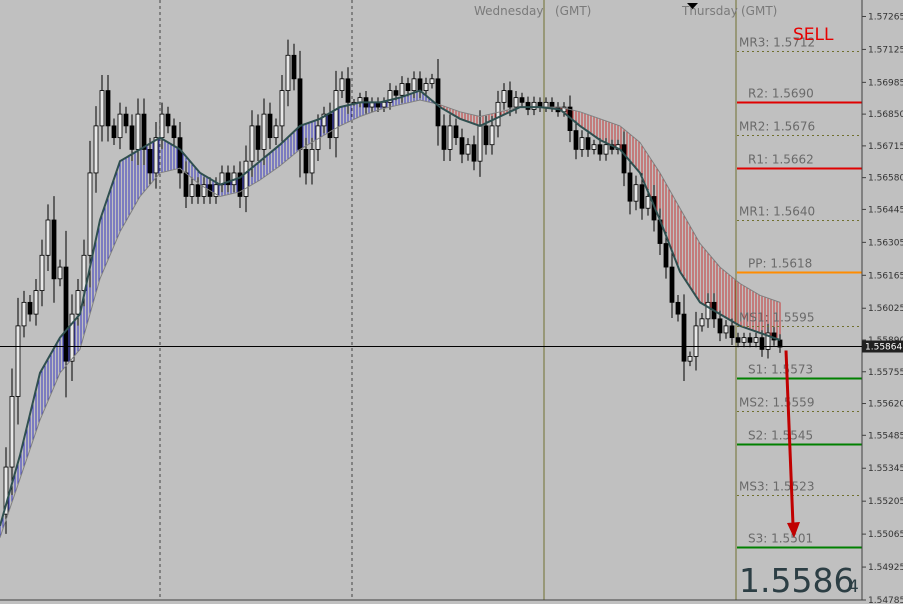  Describe the element at coordinates (799, 371) in the screenshot. I see `pivot-level-s1: S1: 1.5573` at that location.